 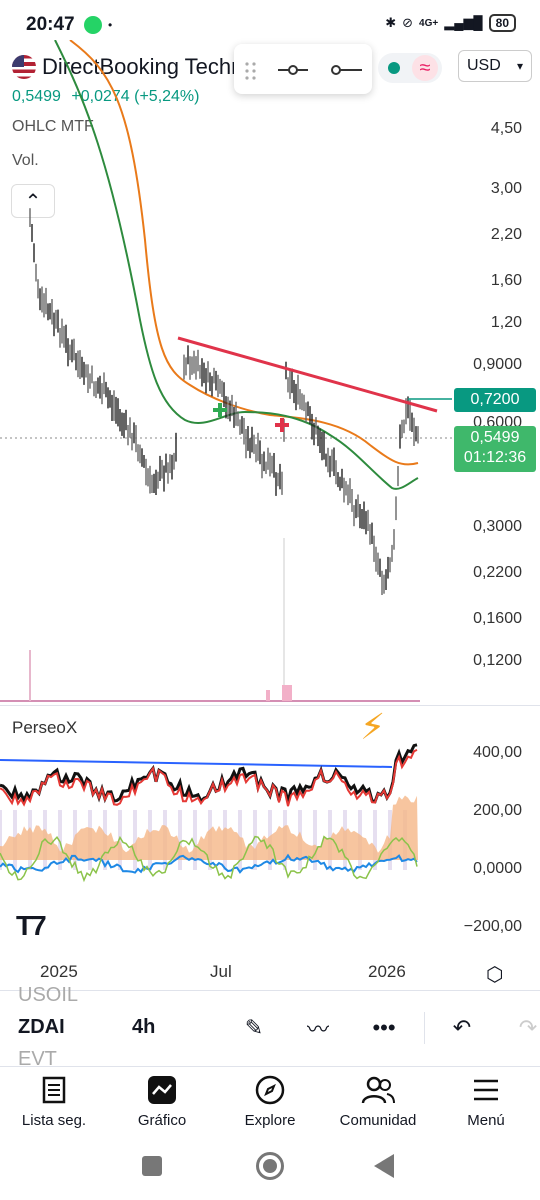 What do you see at coordinates (143, 1027) in the screenshot?
I see `interval-button: 4h` at bounding box center [143, 1027].